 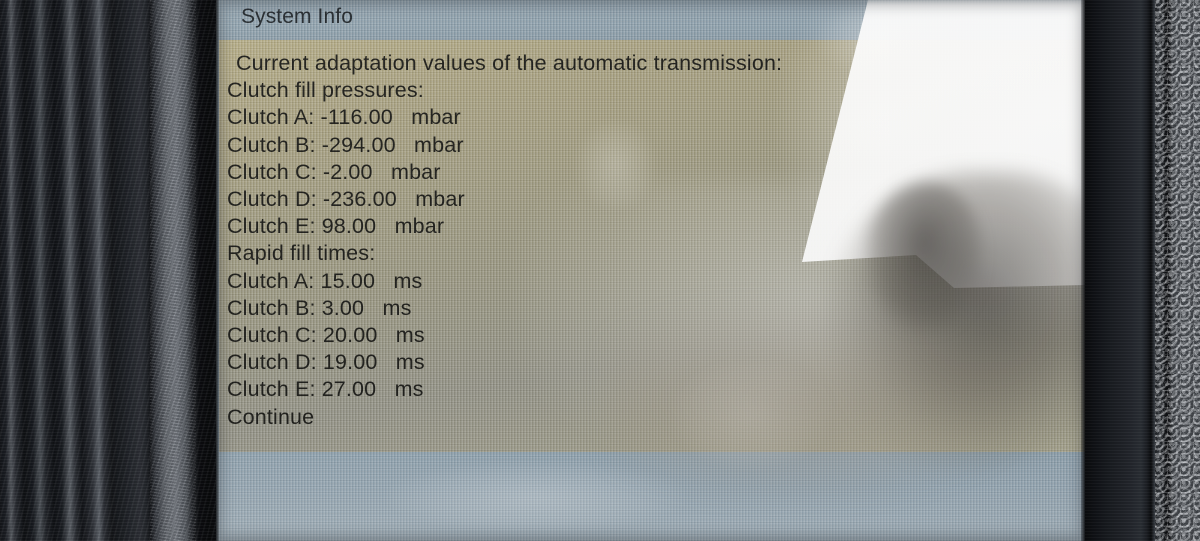 What do you see at coordinates (297, 16) in the screenshot?
I see `page-title: System Info` at bounding box center [297, 16].